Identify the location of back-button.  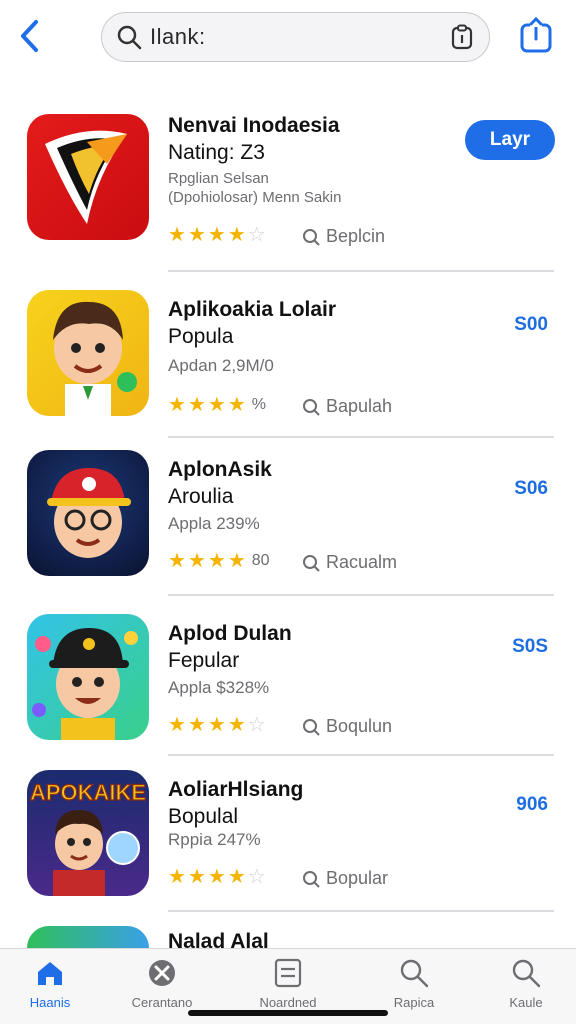
(29, 36).